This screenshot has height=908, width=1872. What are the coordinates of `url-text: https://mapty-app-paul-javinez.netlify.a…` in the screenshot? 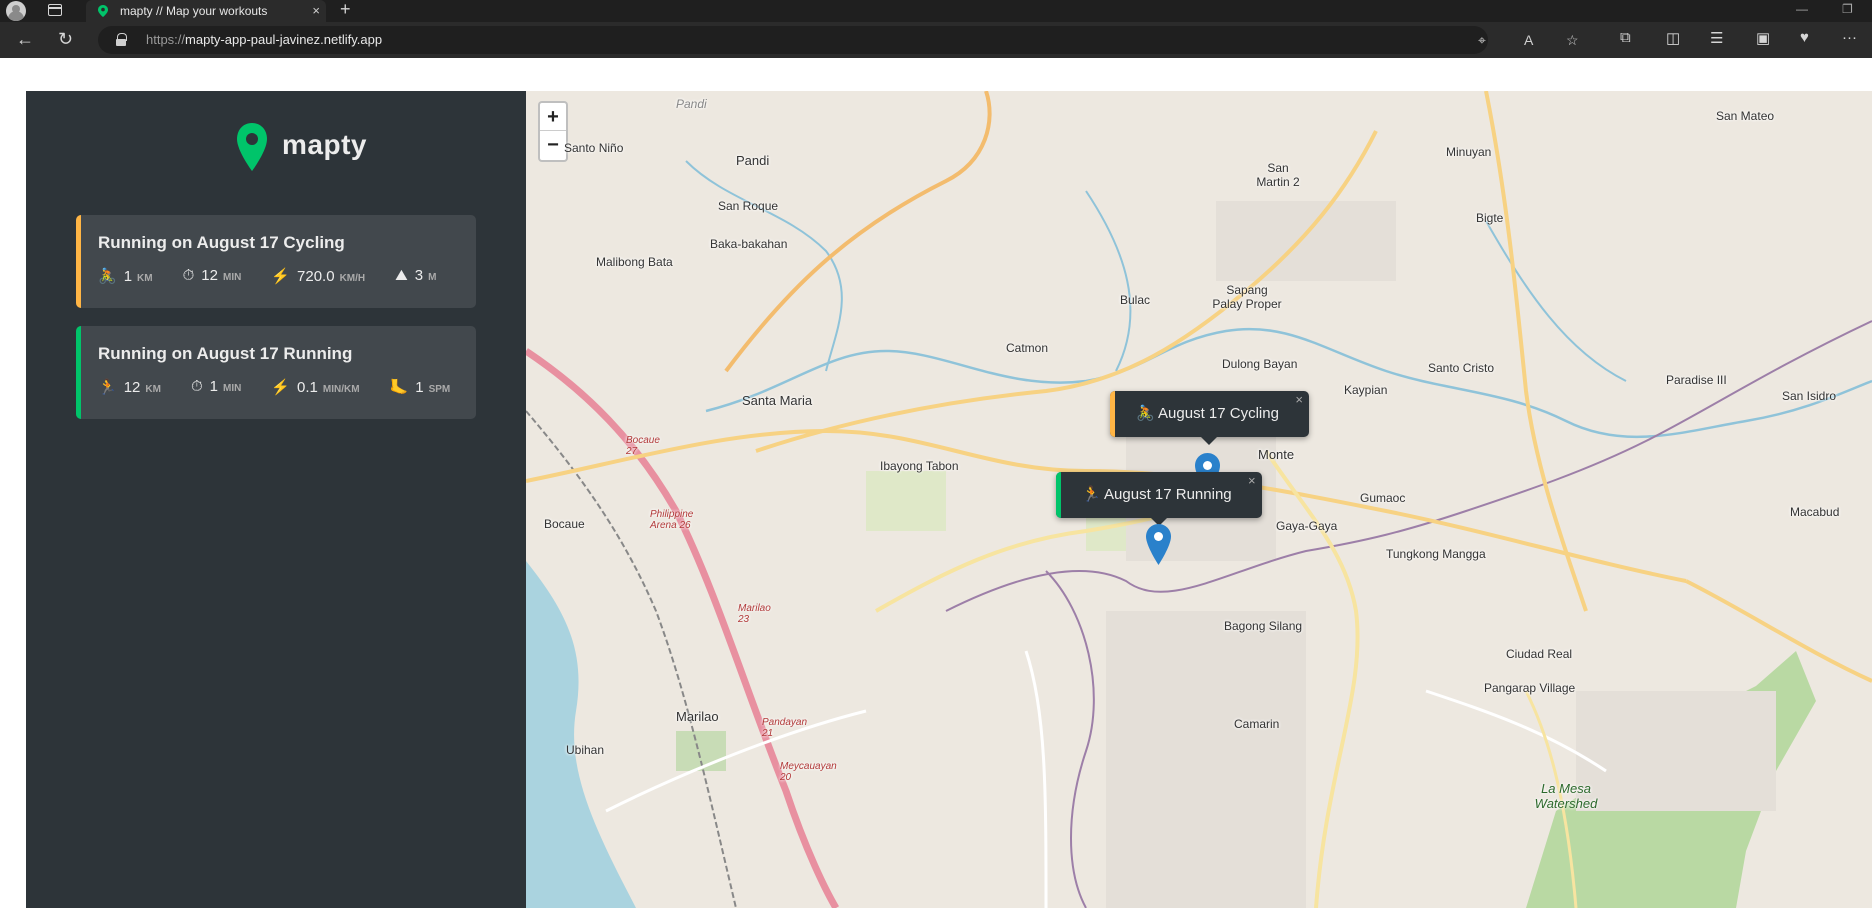 It's located at (264, 39).